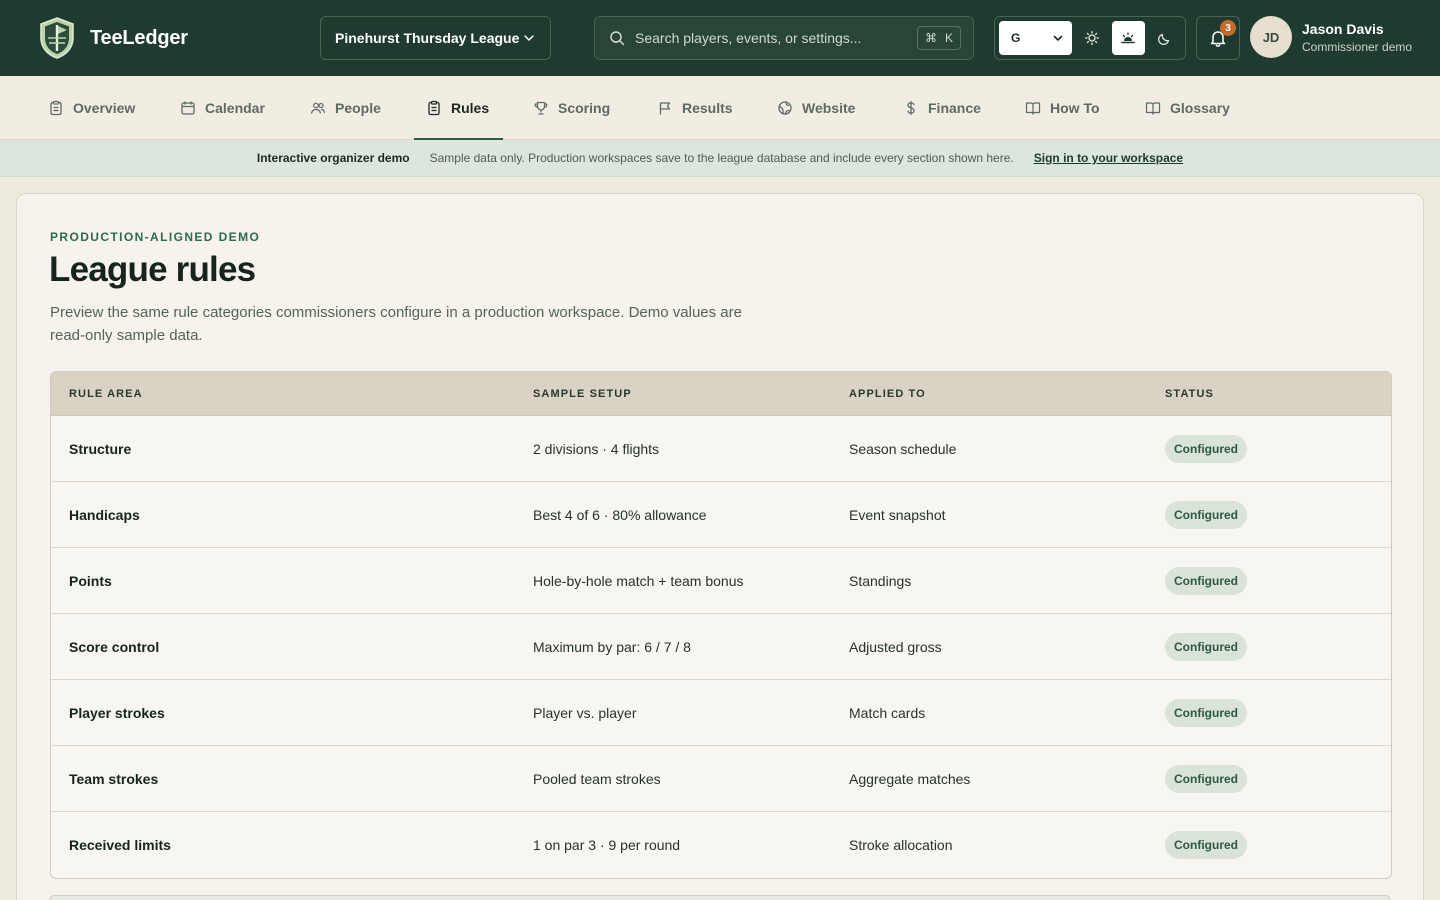 The width and height of the screenshot is (1440, 900). Describe the element at coordinates (954, 108) in the screenshot. I see `tab-label: Finance` at that location.